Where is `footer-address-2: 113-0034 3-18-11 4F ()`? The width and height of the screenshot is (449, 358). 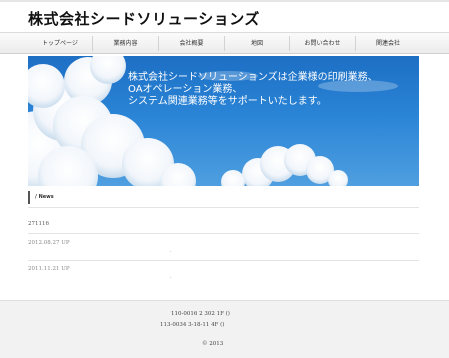
footer-address-2: 113-0034 3-18-11 4F () is located at coordinates (192, 325).